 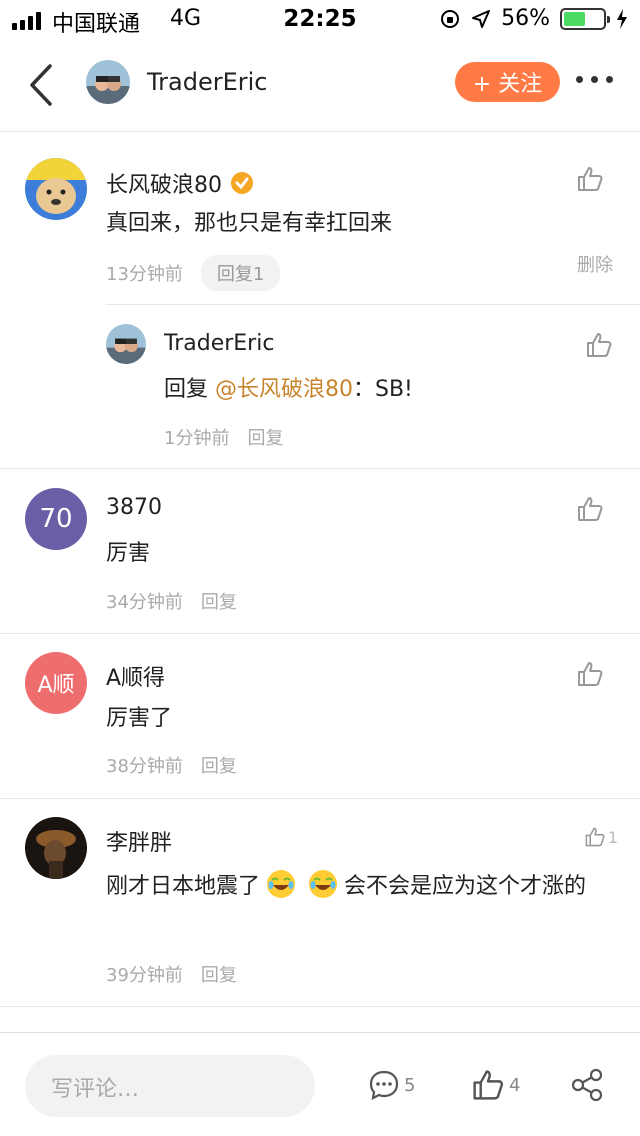 What do you see at coordinates (481, 18) in the screenshot?
I see `location-icon` at bounding box center [481, 18].